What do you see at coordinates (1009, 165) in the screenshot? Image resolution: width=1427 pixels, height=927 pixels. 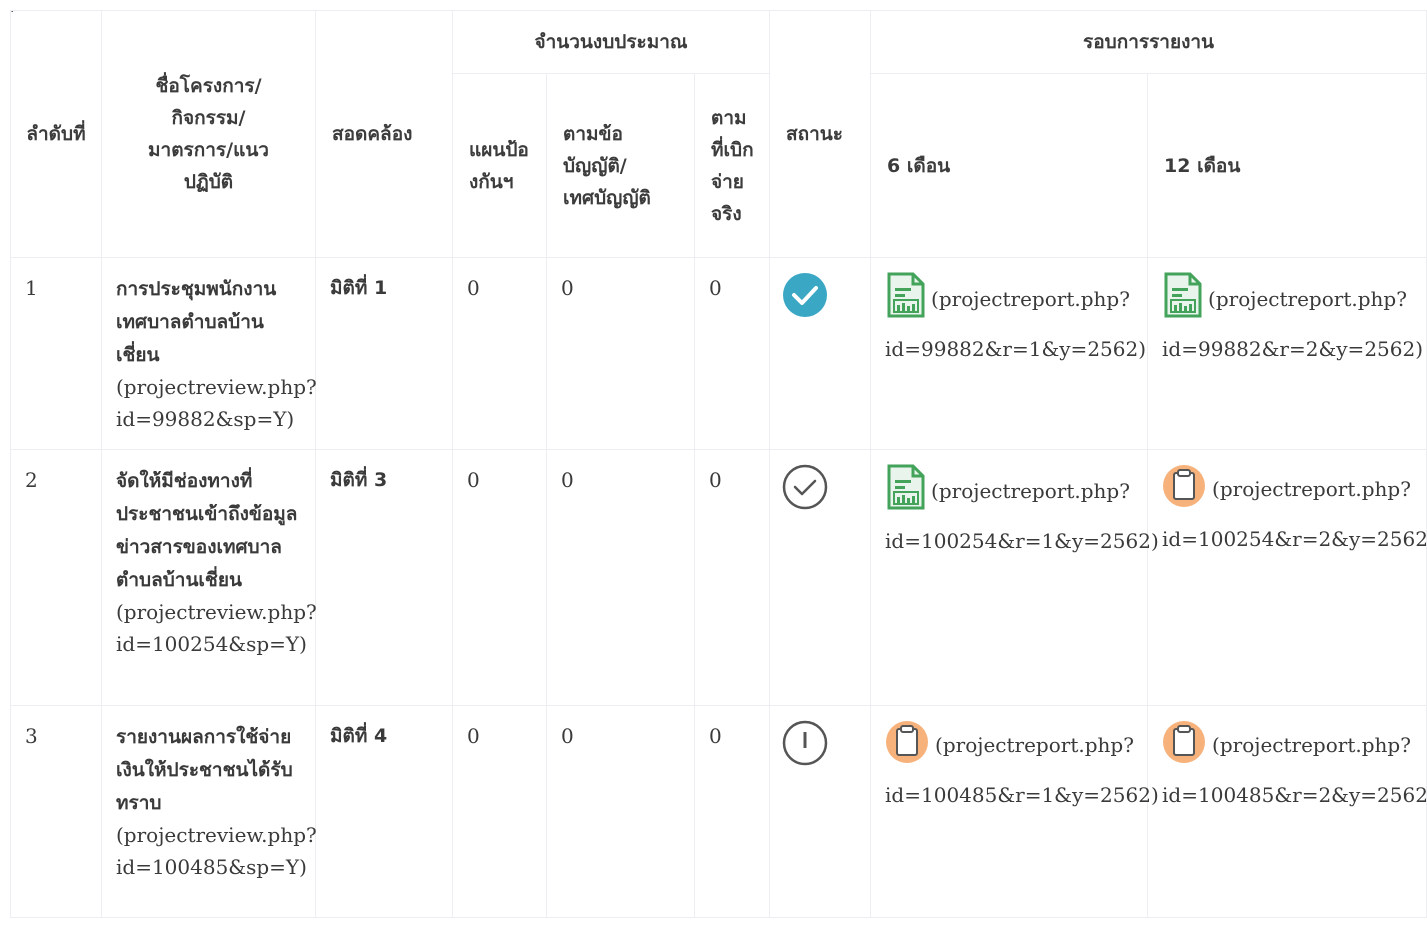 I see `col-6m-header: 6 เดือน` at bounding box center [1009, 165].